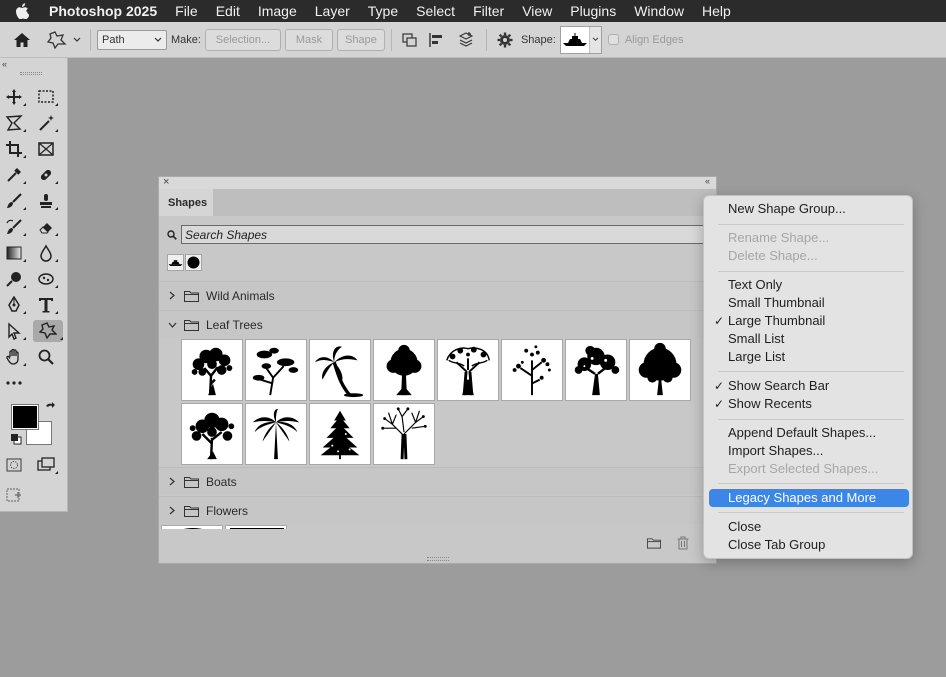  What do you see at coordinates (212, 370) in the screenshot?
I see `tree-1-shape-icon` at bounding box center [212, 370].